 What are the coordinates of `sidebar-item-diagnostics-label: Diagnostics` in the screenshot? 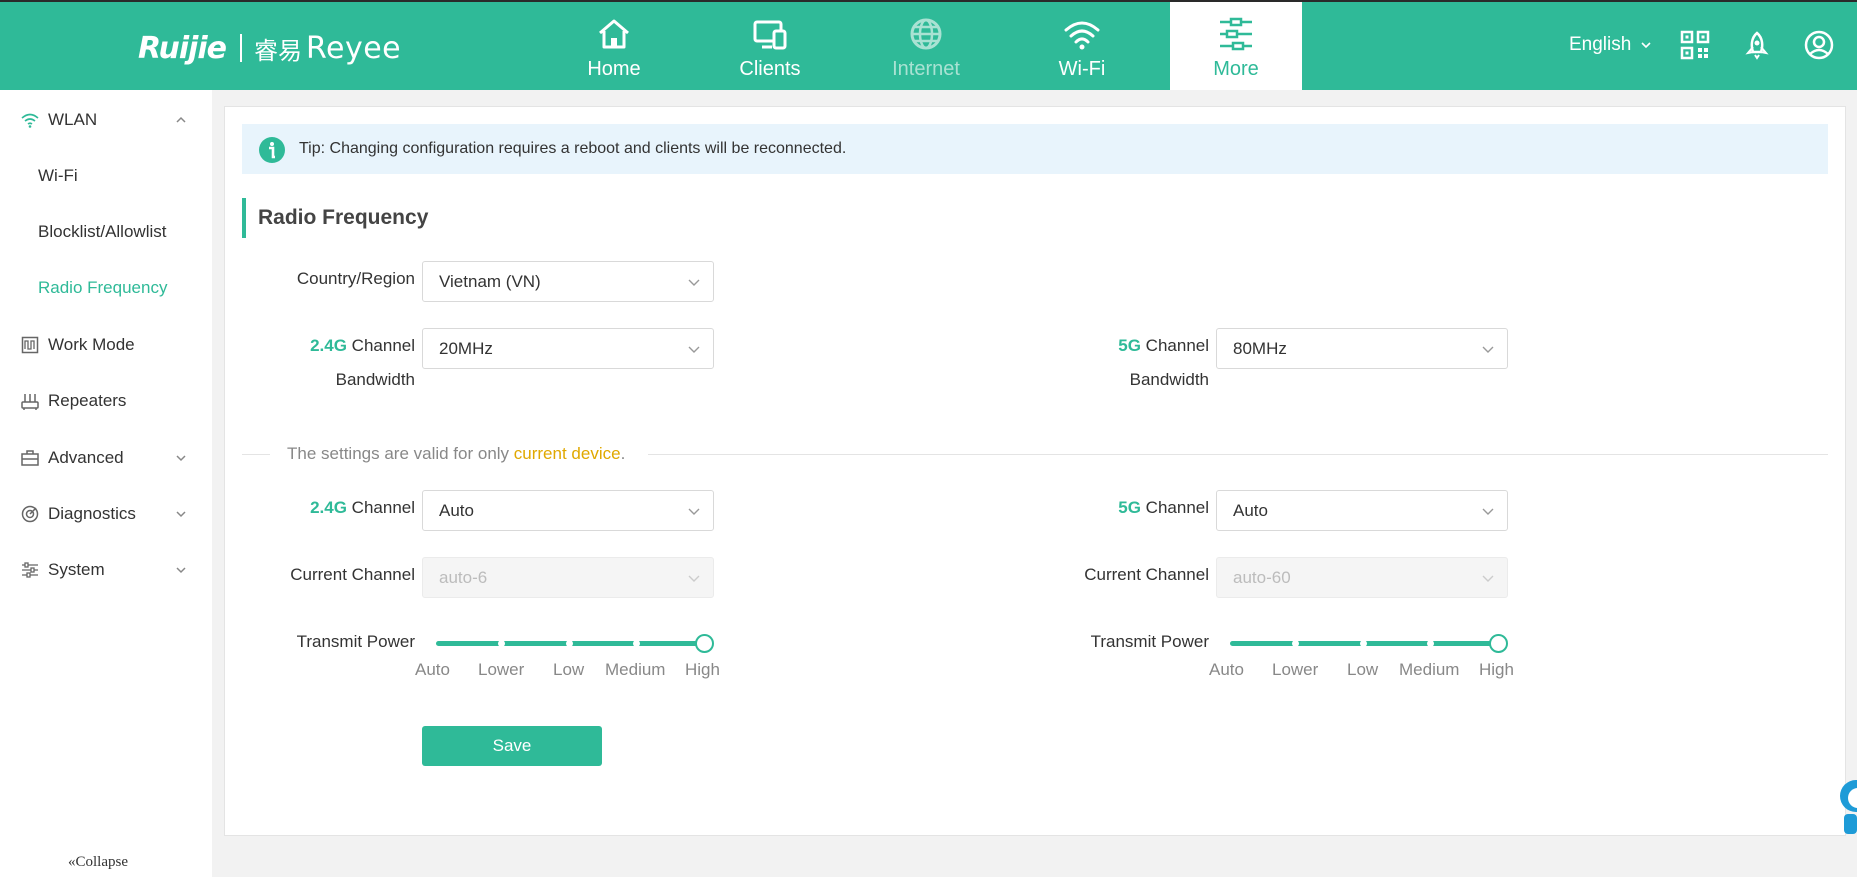 It's located at (92, 513).